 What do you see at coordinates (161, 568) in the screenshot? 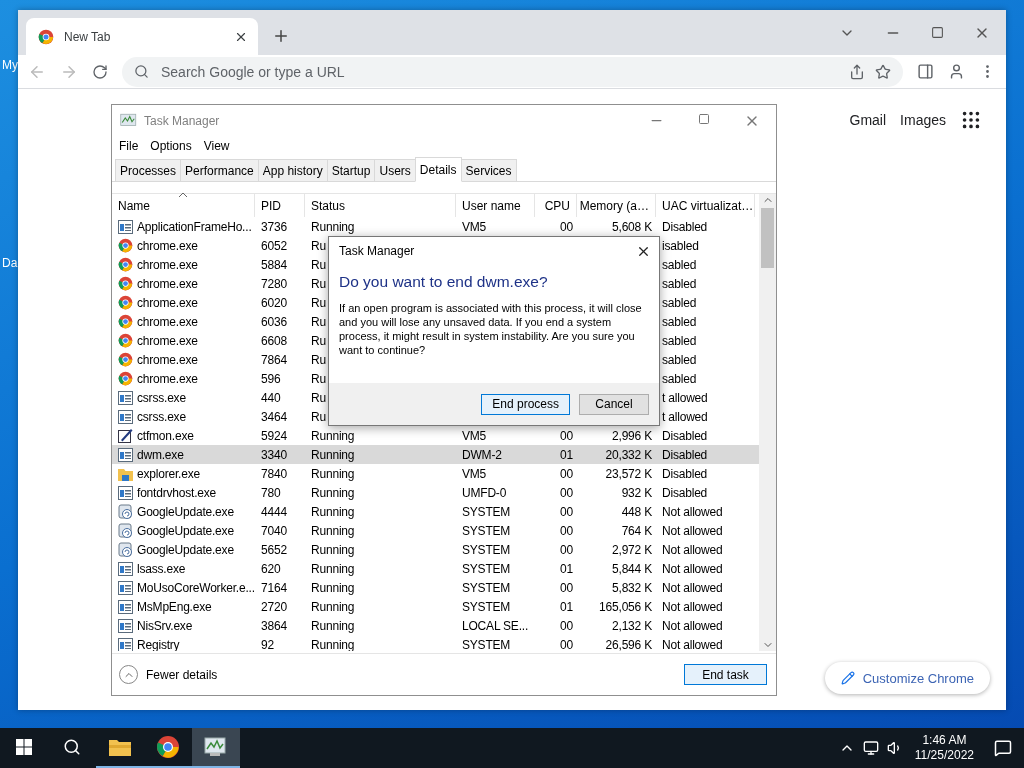
I see `table-cell: lsass.exe` at bounding box center [161, 568].